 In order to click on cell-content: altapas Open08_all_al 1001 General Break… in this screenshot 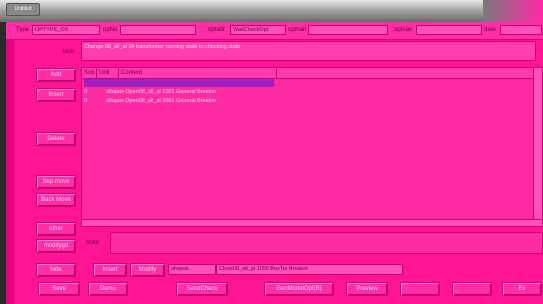, I will do `click(161, 92)`.